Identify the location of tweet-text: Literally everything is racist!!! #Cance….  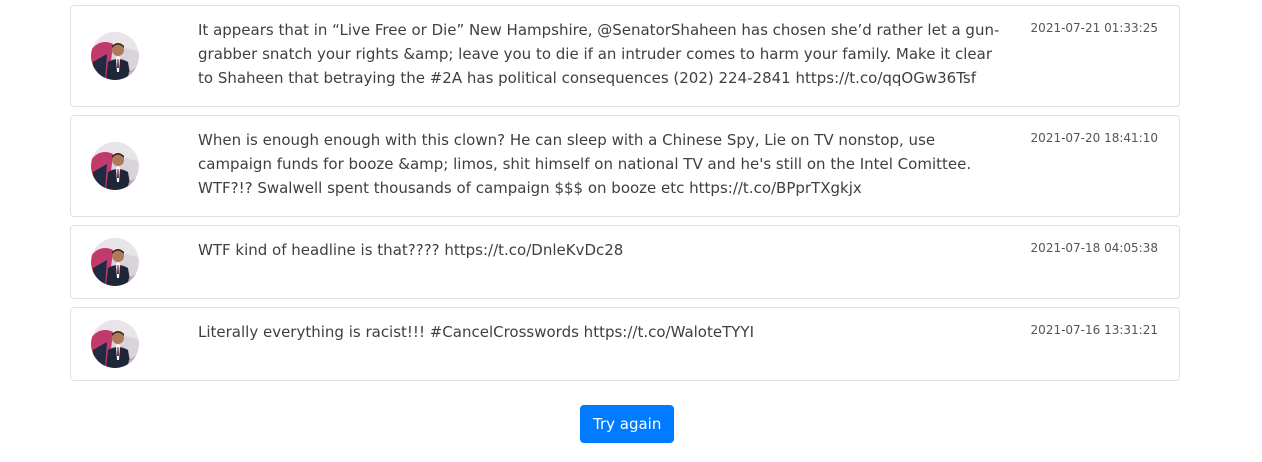
(476, 332).